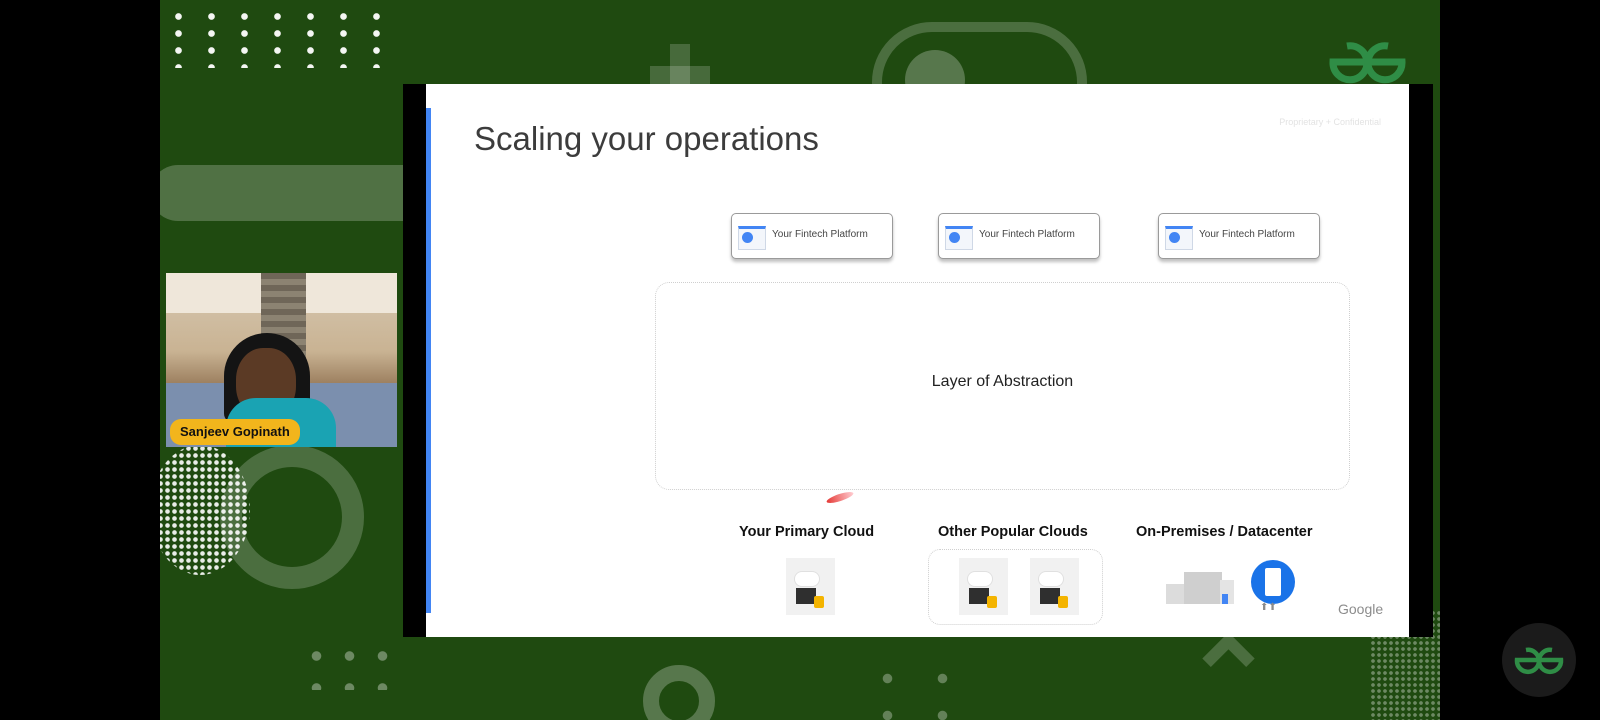 The height and width of the screenshot is (720, 1600). Describe the element at coordinates (807, 532) in the screenshot. I see `primary-cloud-label: Your Primary Cloud` at that location.